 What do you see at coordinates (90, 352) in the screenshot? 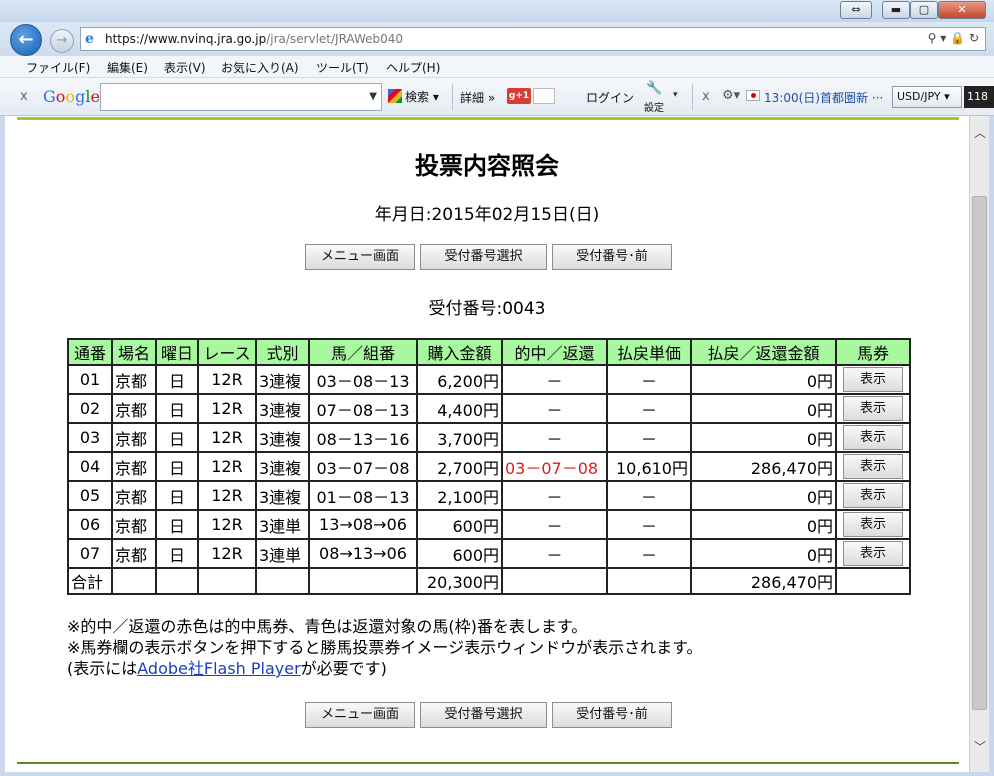
I see `col-header-no: 通番` at bounding box center [90, 352].